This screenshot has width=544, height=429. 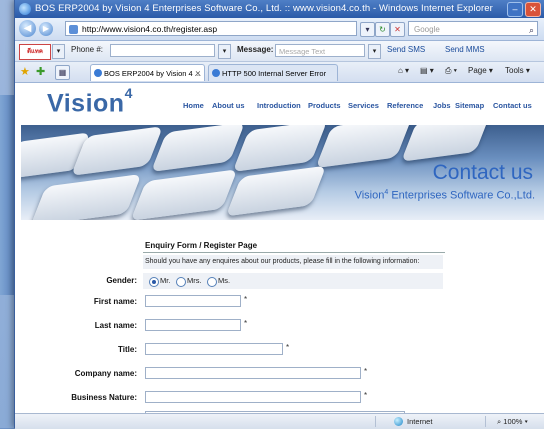 What do you see at coordinates (369, 195) in the screenshot?
I see `banner-subtitle-pre: Vision` at bounding box center [369, 195].